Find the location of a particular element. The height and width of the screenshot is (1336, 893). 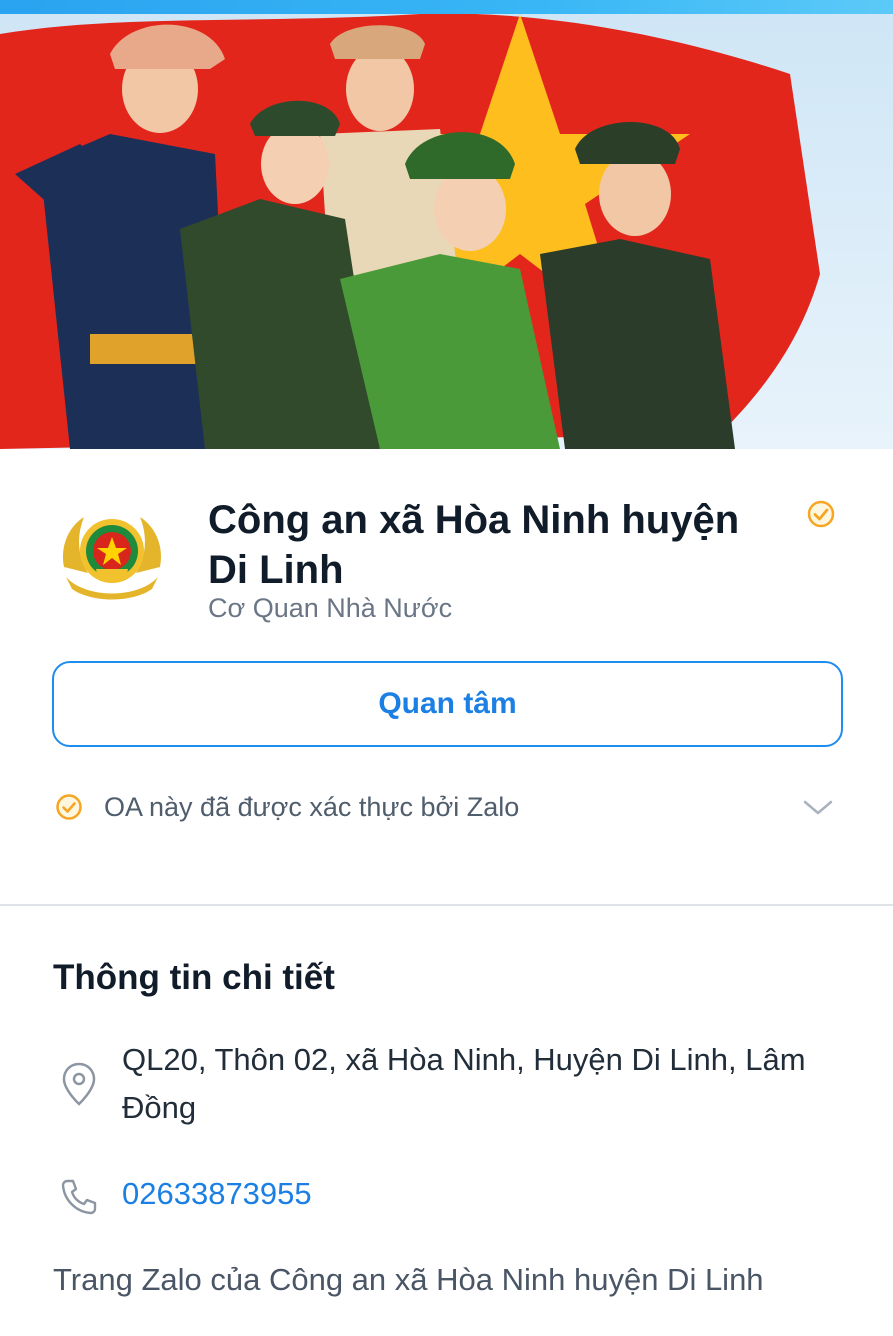

oa-category: Cơ Quan Nhà Nước is located at coordinates (330, 608).